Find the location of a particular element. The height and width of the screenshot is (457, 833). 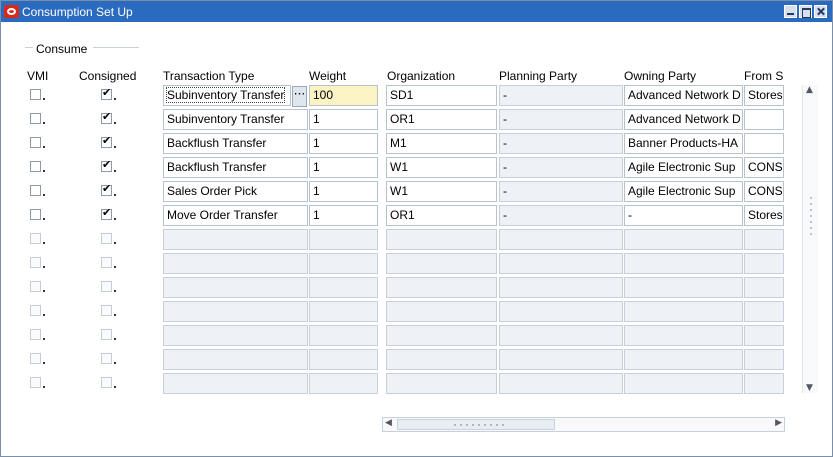

list-of-values-button: ··· is located at coordinates (299, 96).